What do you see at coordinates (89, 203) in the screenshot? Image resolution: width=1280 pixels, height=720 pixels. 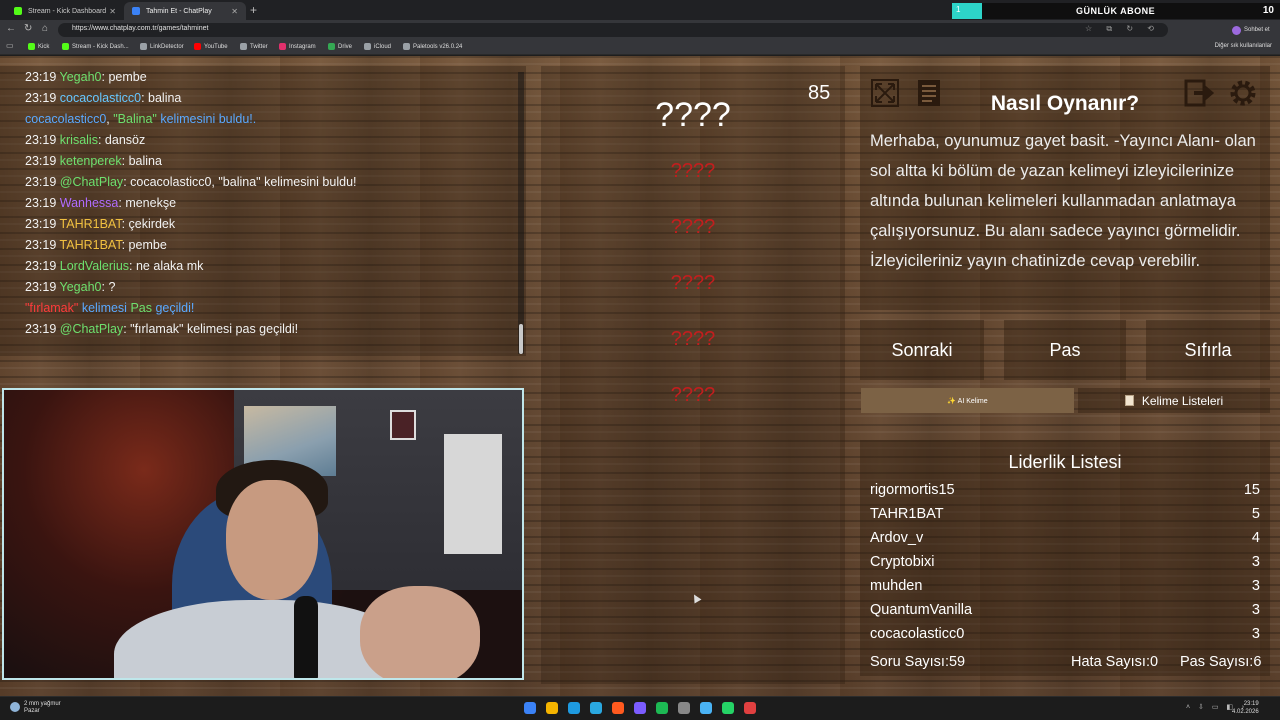 I see `chat-username: Wanhessa` at bounding box center [89, 203].